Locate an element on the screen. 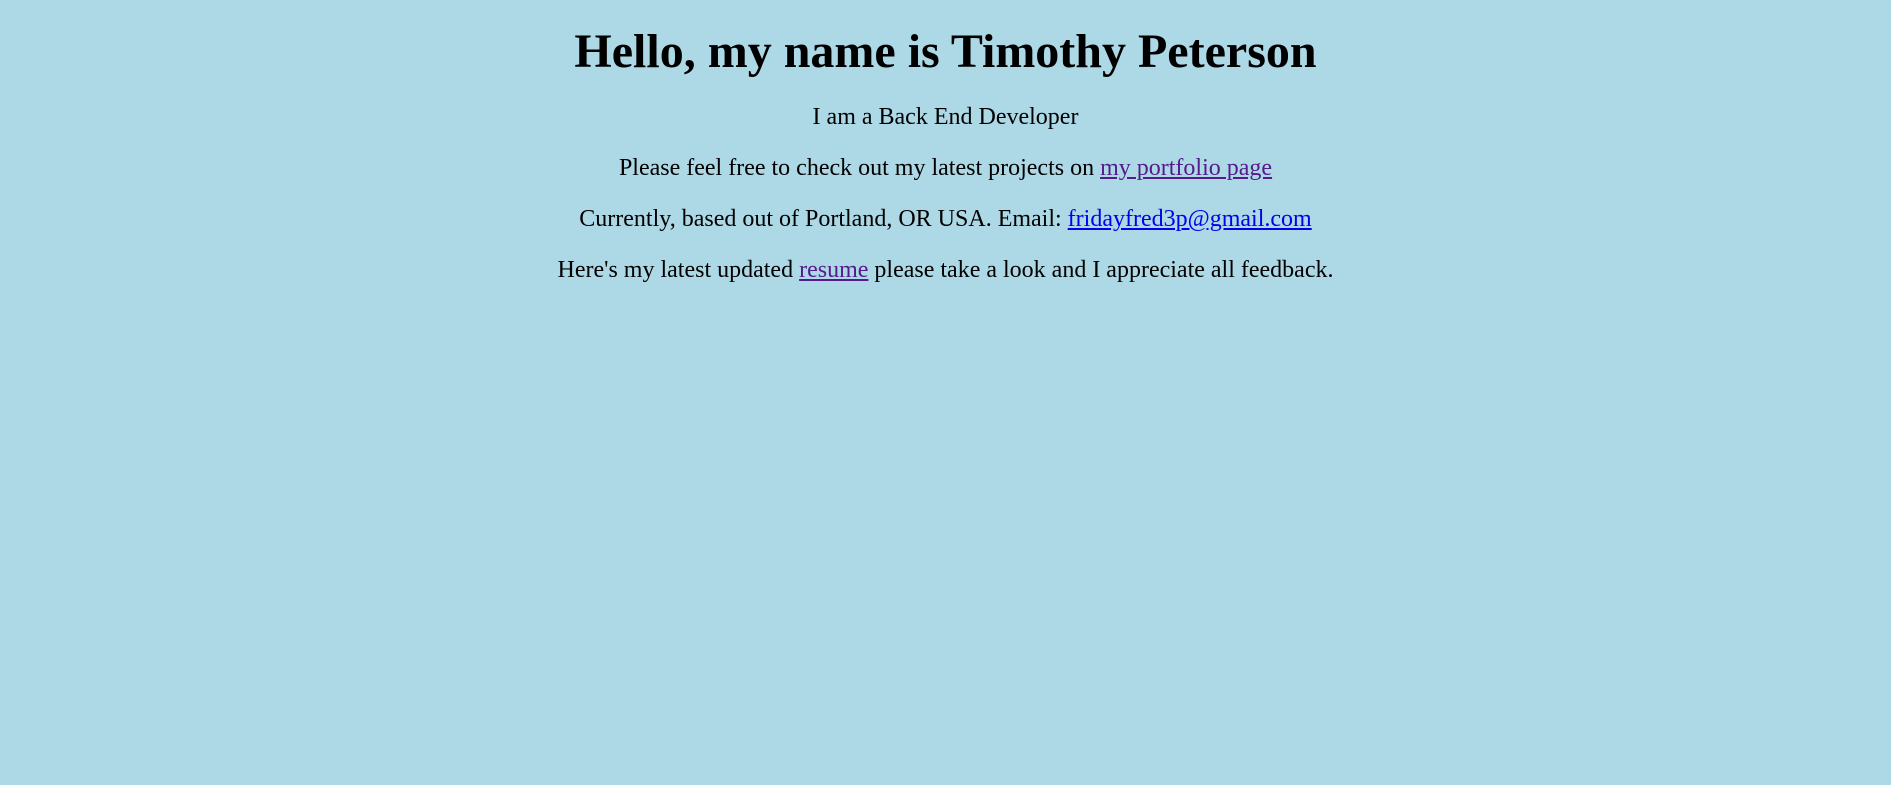 Image resolution: width=1891 pixels, height=785 pixels. portfolio-link: my portfolio page is located at coordinates (1186, 168).